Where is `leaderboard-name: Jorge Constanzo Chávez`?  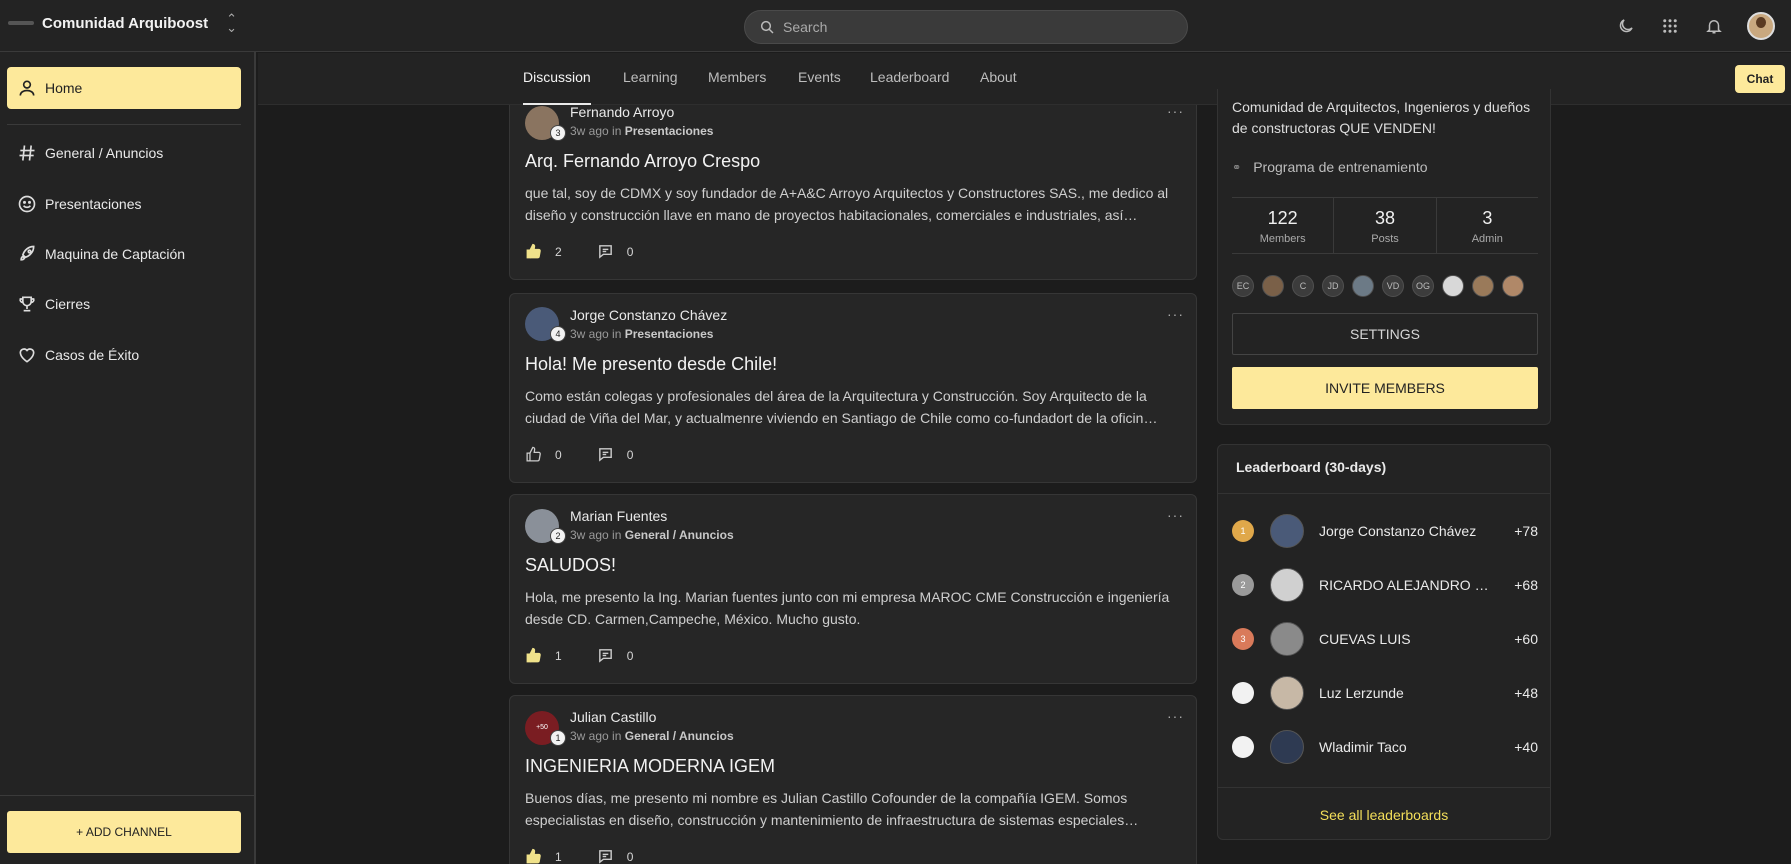 leaderboard-name: Jorge Constanzo Chávez is located at coordinates (1404, 531).